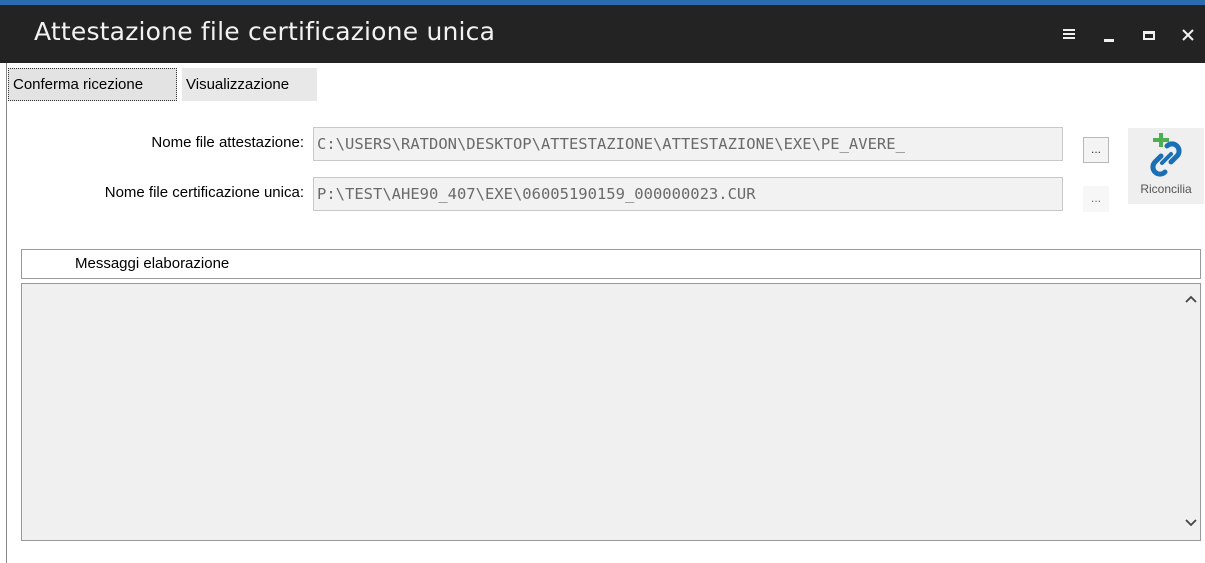 This screenshot has height=563, width=1205. Describe the element at coordinates (1071, 35) in the screenshot. I see `hamburger-icon` at that location.